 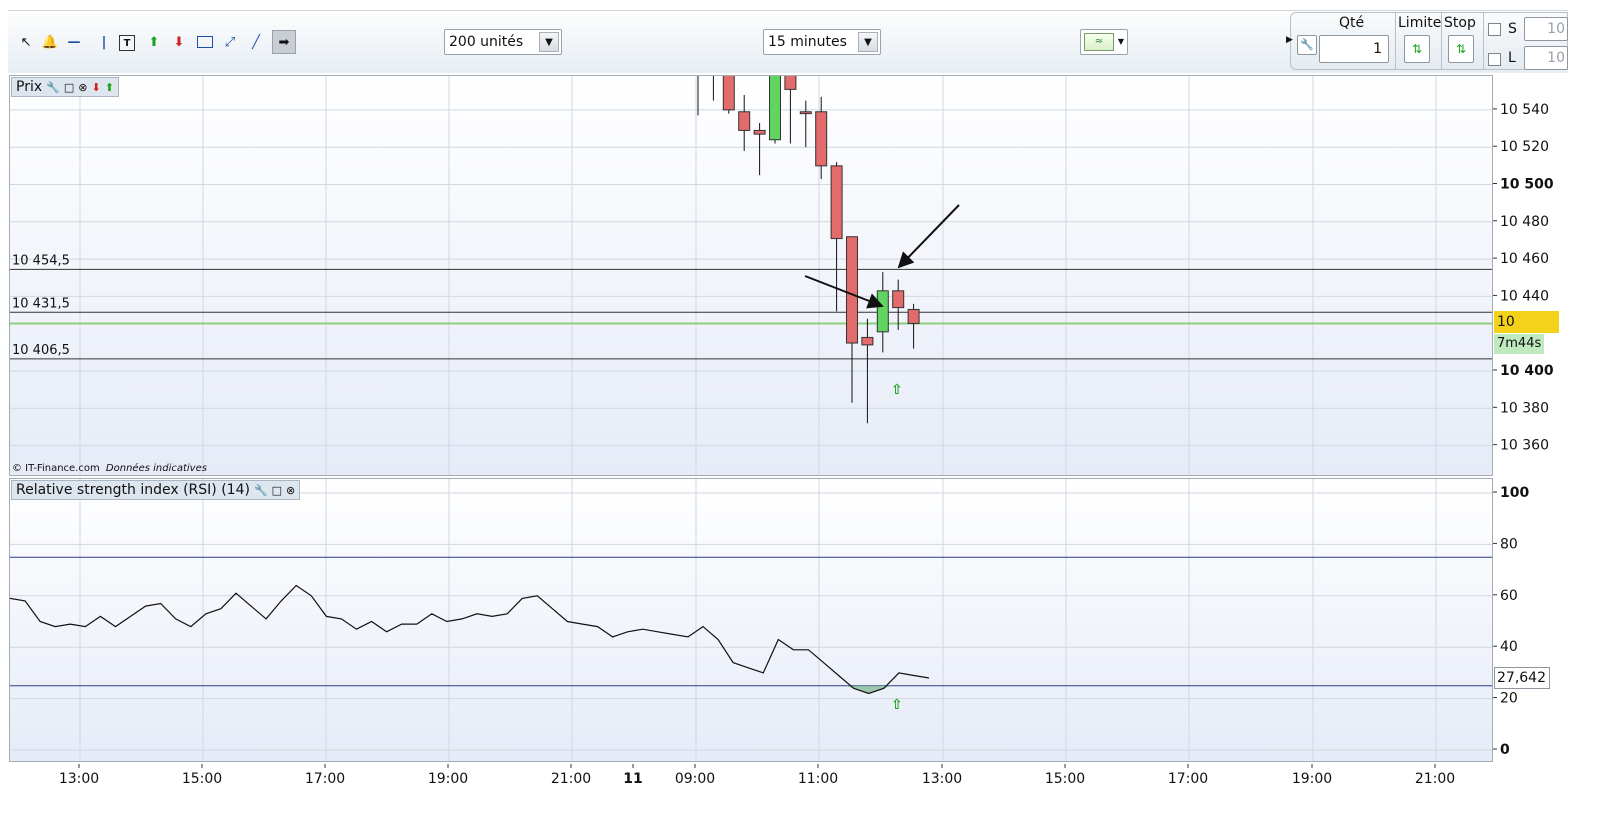 What do you see at coordinates (26, 42) in the screenshot?
I see `cursor-icon: ↖` at bounding box center [26, 42].